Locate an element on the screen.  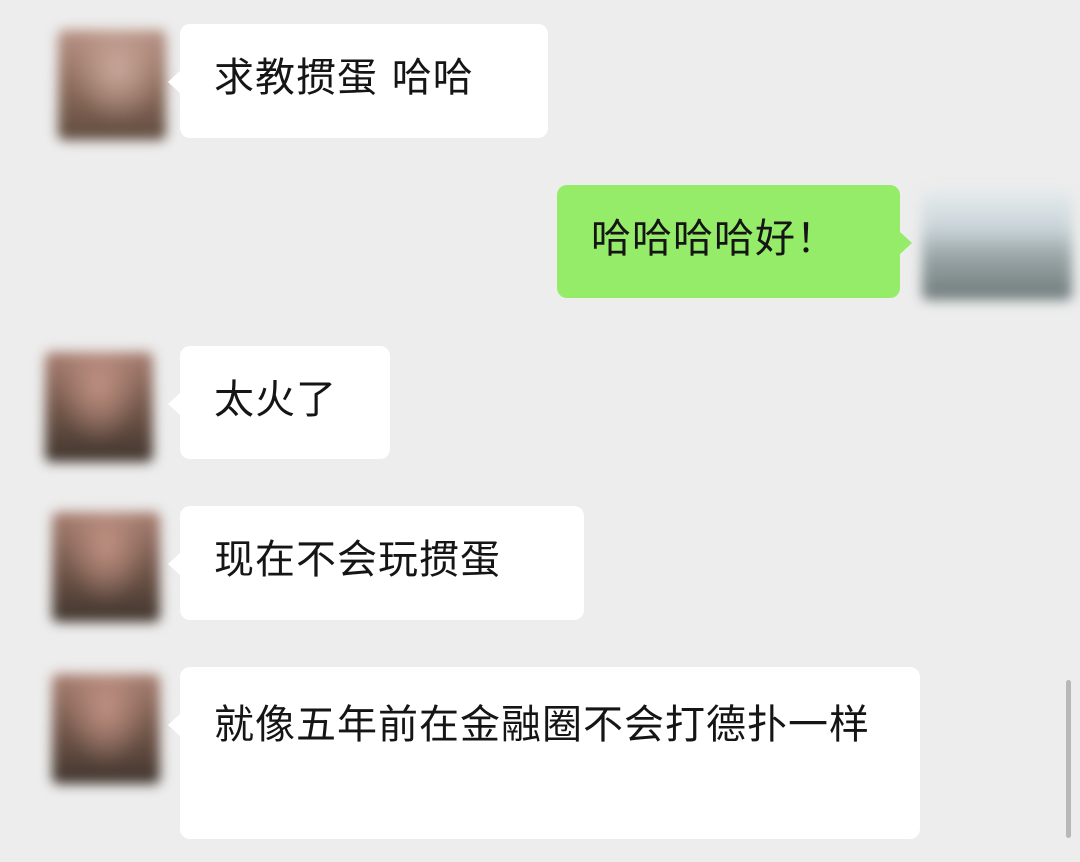
message-bubble-incoming: 就像五年前在金融圈不会打德扑一样 is located at coordinates (544, 753).